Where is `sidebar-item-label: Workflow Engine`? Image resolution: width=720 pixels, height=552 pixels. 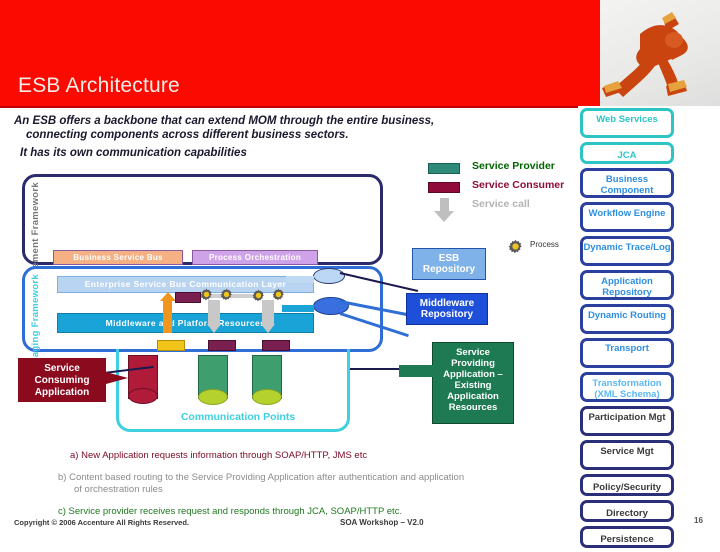 sidebar-item-label: Workflow Engine is located at coordinates (627, 213).